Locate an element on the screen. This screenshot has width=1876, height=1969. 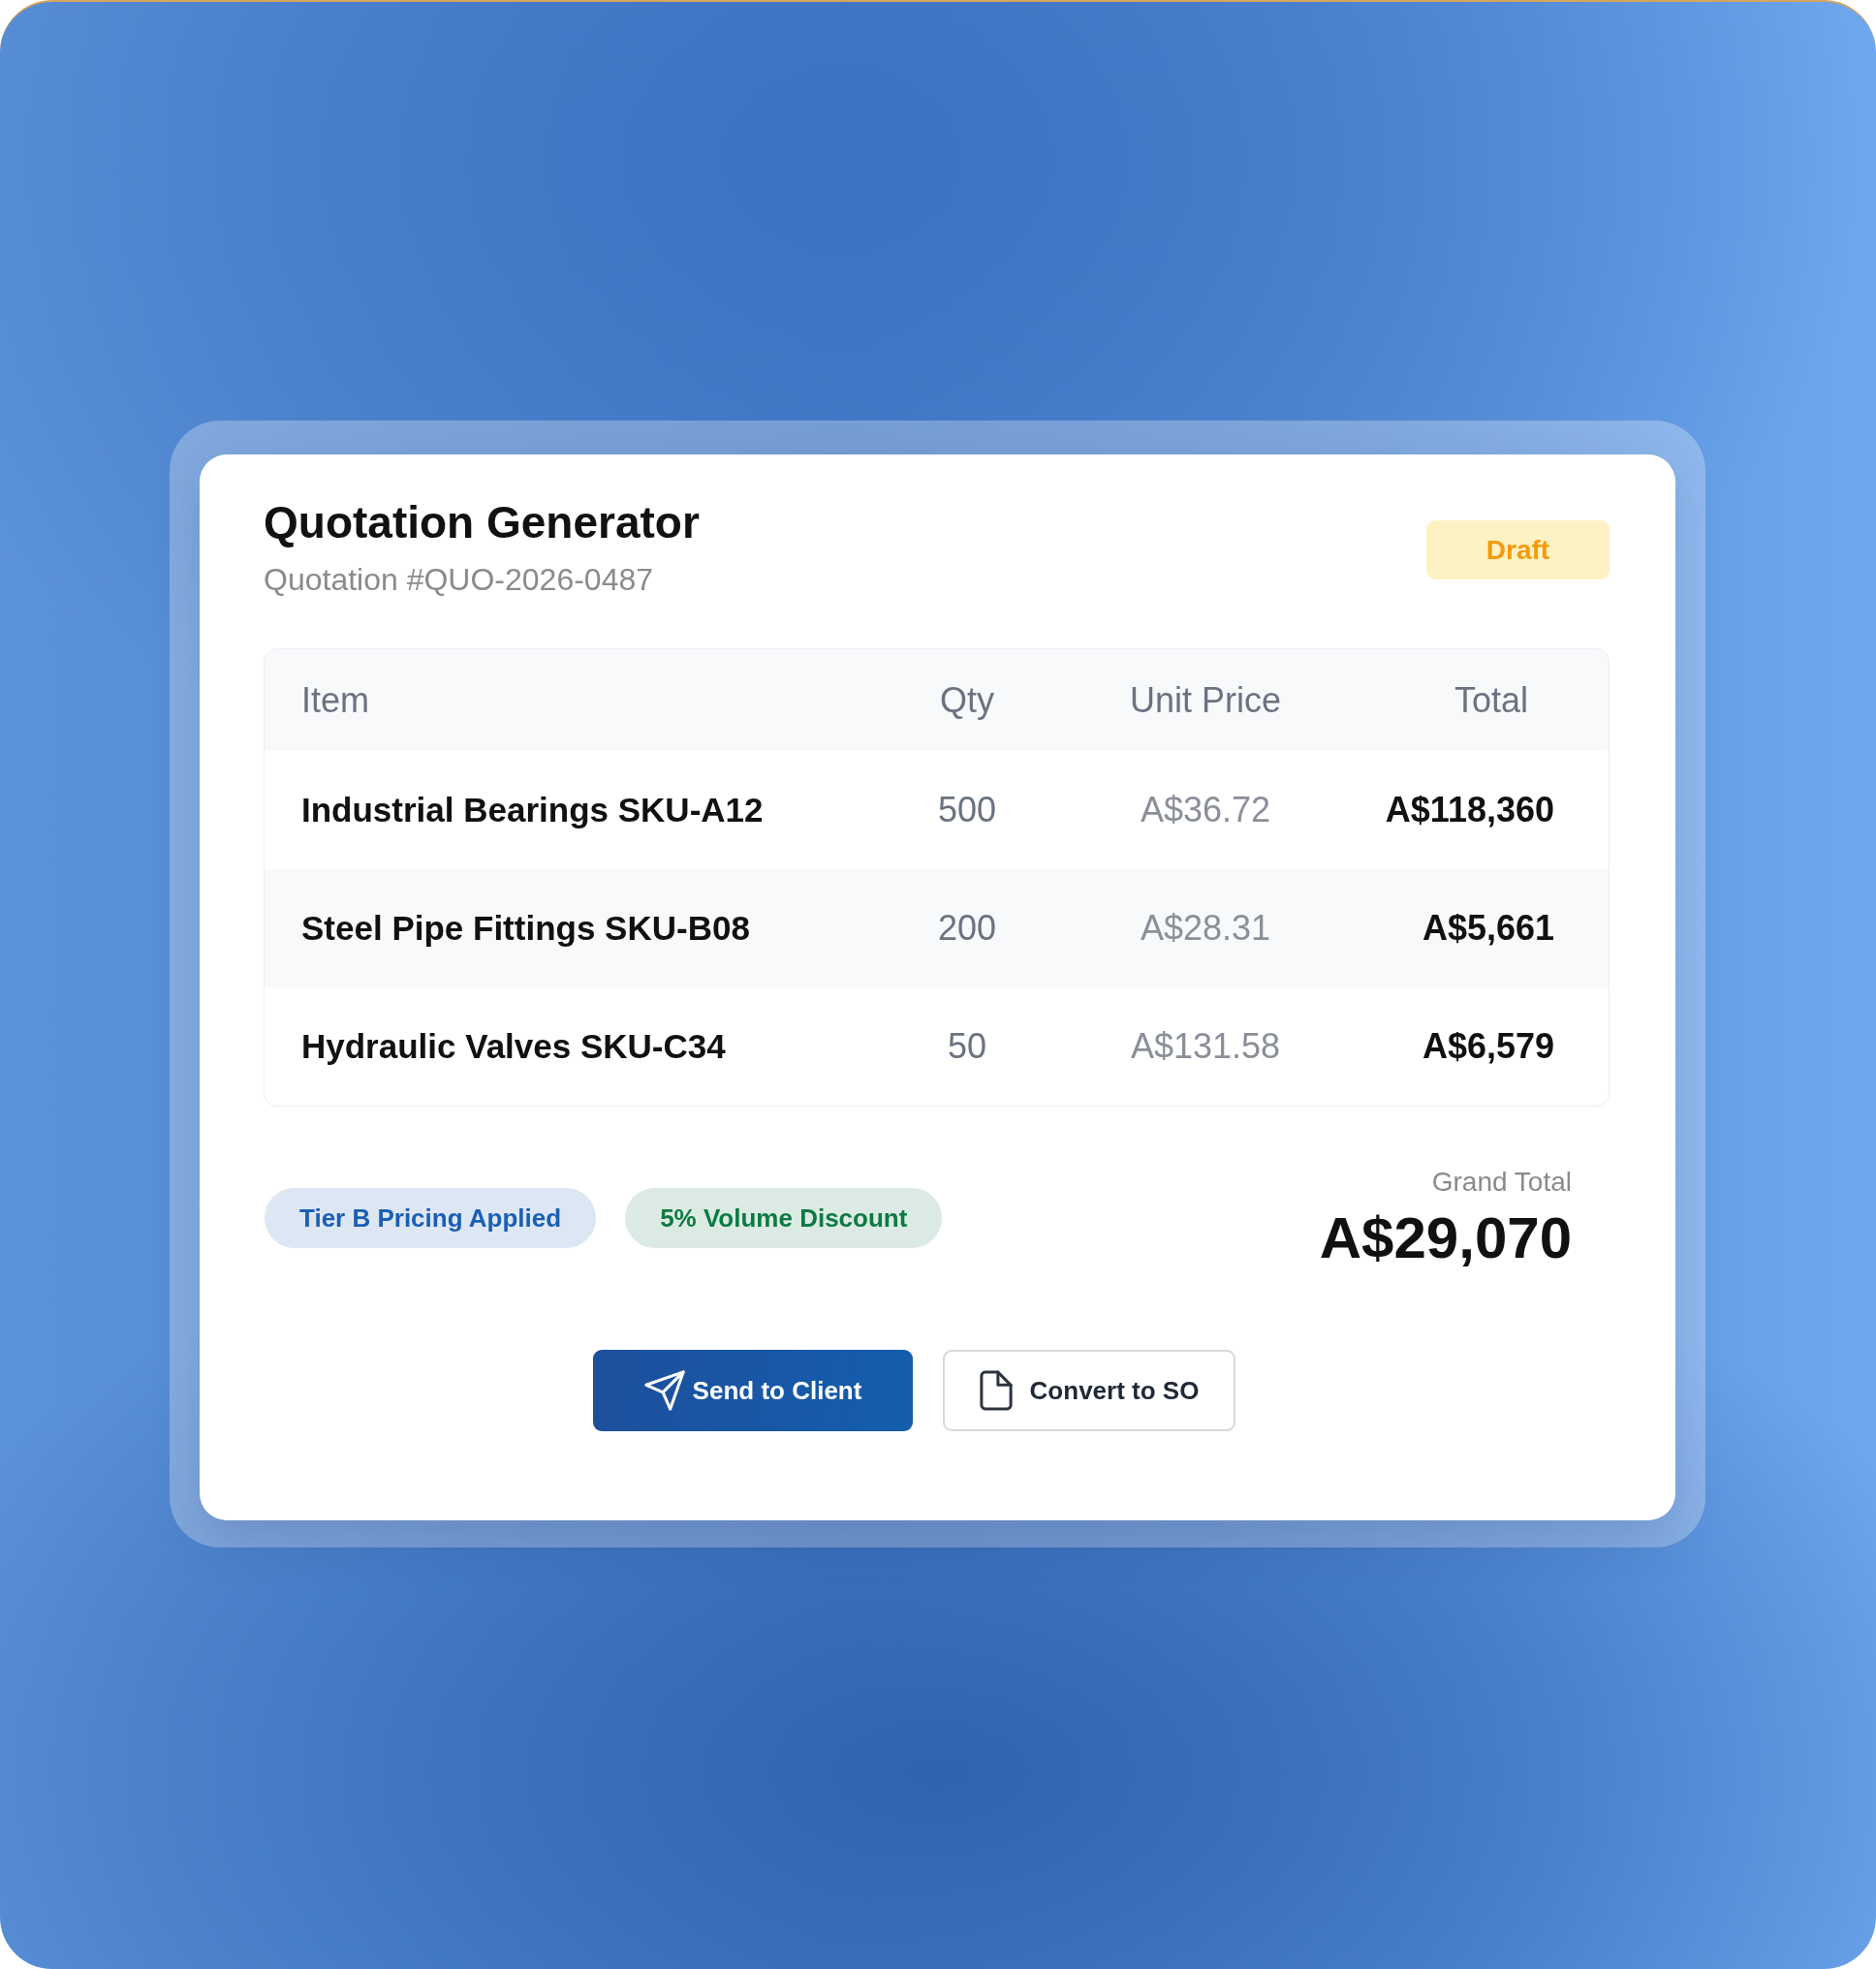
item-name: Industrial Bearings SKU-A12 is located at coordinates (532, 810).